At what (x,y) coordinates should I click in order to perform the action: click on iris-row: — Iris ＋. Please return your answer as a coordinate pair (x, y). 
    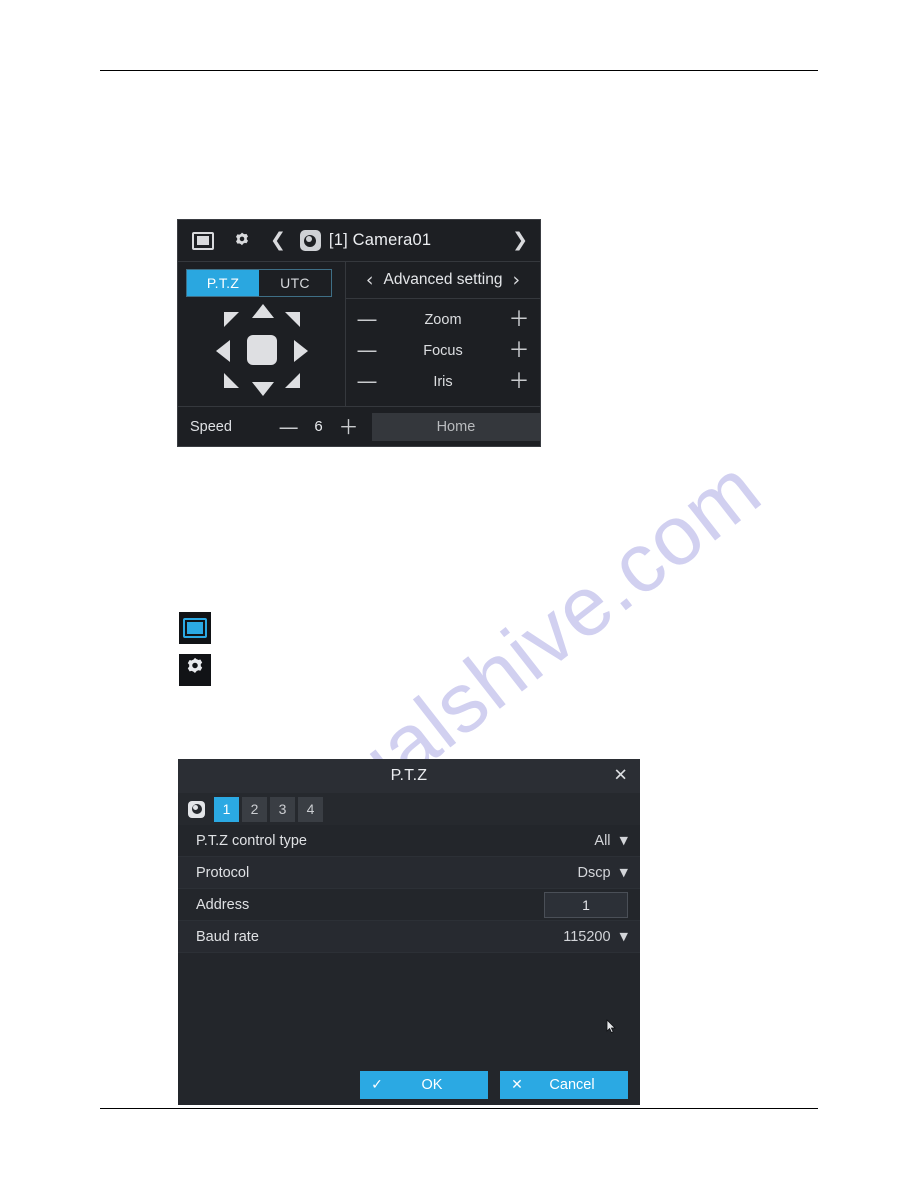
    Looking at the image, I should click on (443, 381).